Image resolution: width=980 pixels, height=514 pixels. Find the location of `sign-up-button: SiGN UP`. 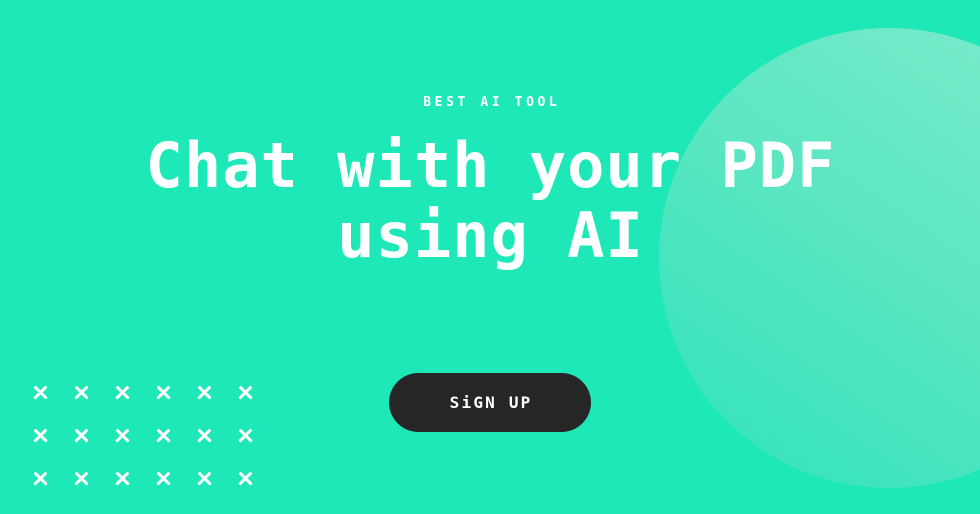

sign-up-button: SiGN UP is located at coordinates (490, 402).